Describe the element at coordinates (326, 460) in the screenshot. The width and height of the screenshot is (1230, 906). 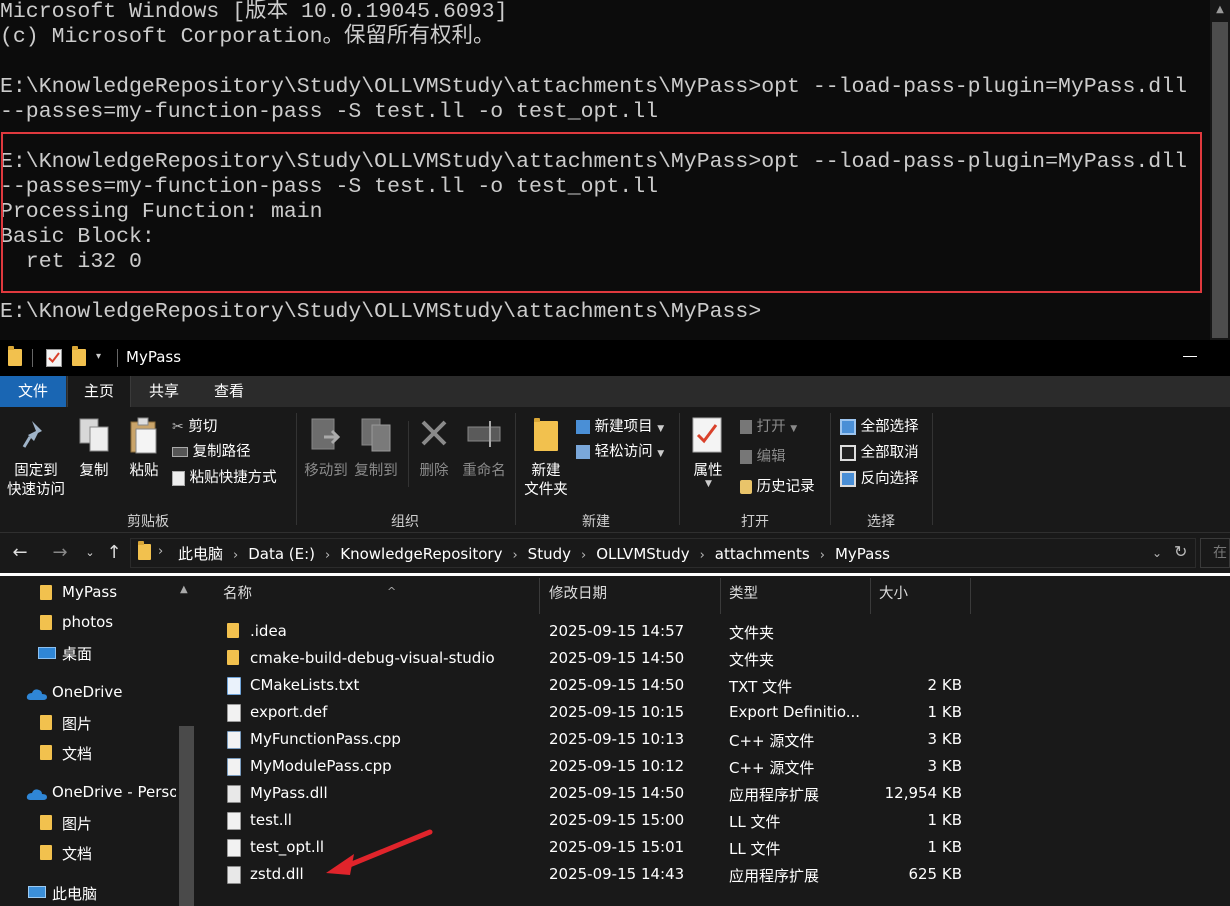
I see `move-to-button: 移动到` at that location.